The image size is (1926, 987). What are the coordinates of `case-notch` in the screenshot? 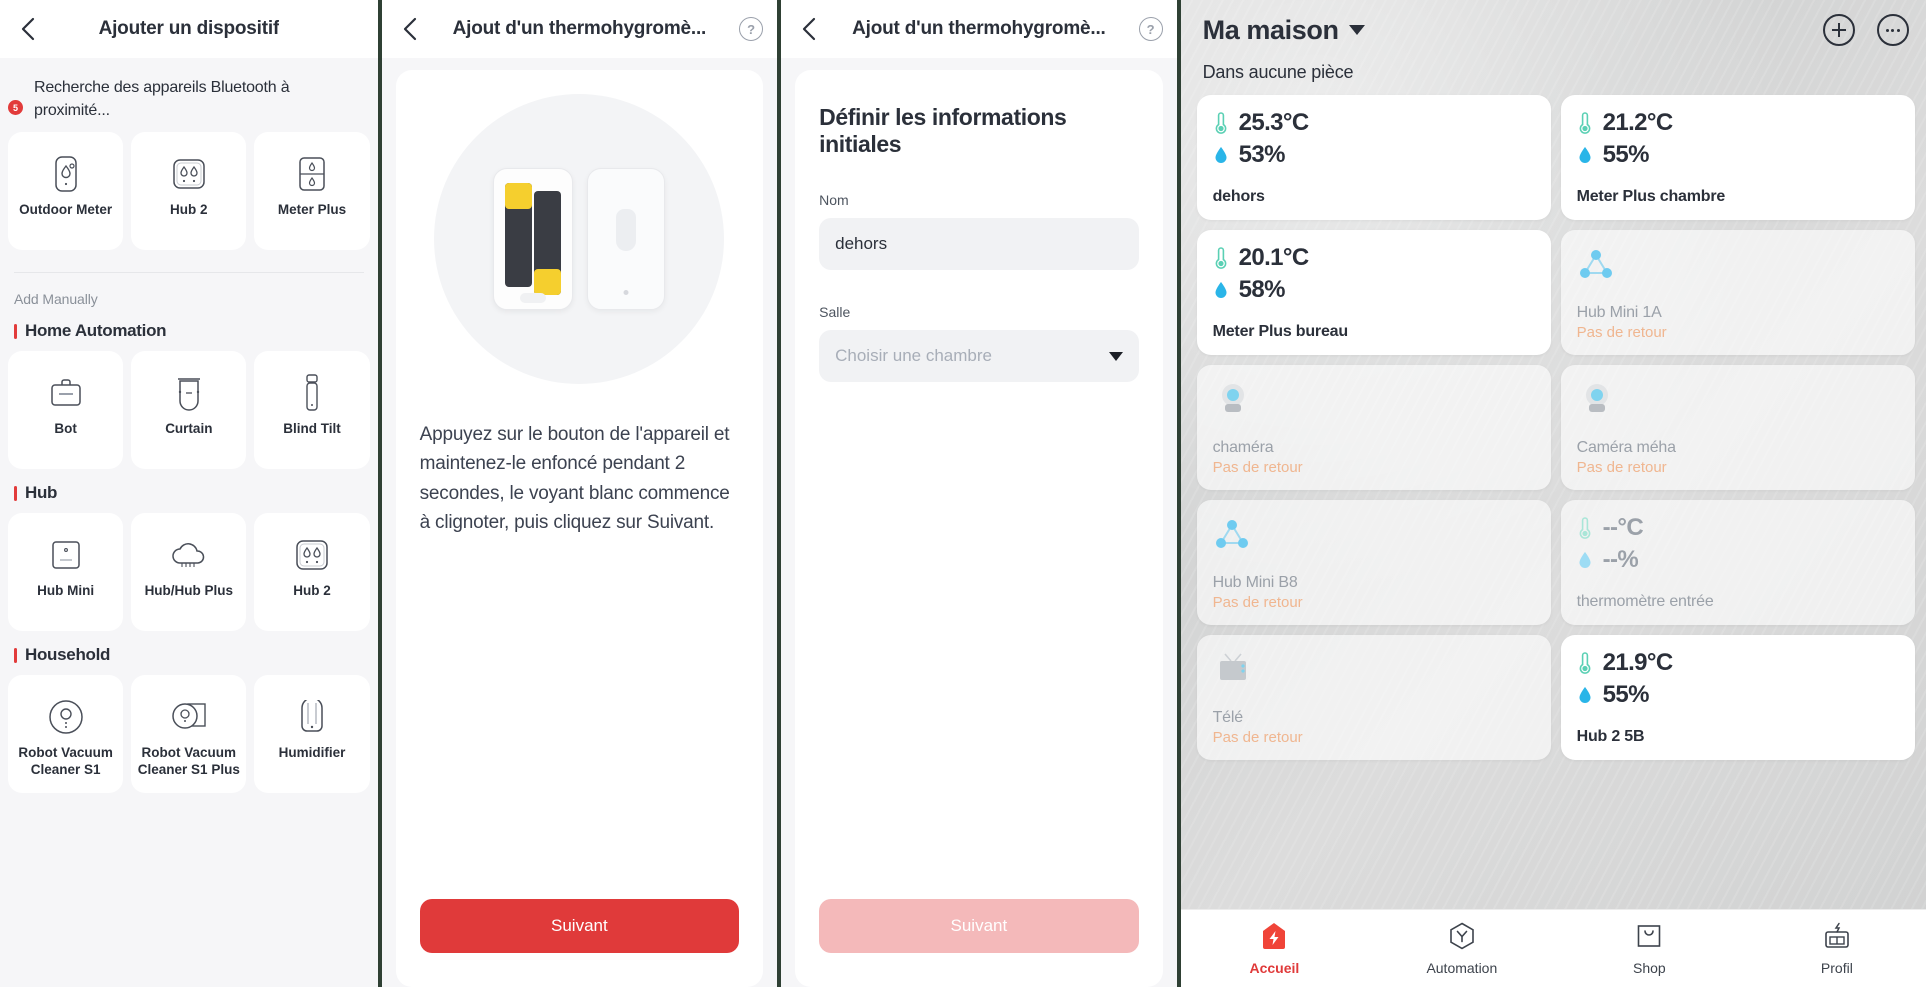 It's located at (533, 298).